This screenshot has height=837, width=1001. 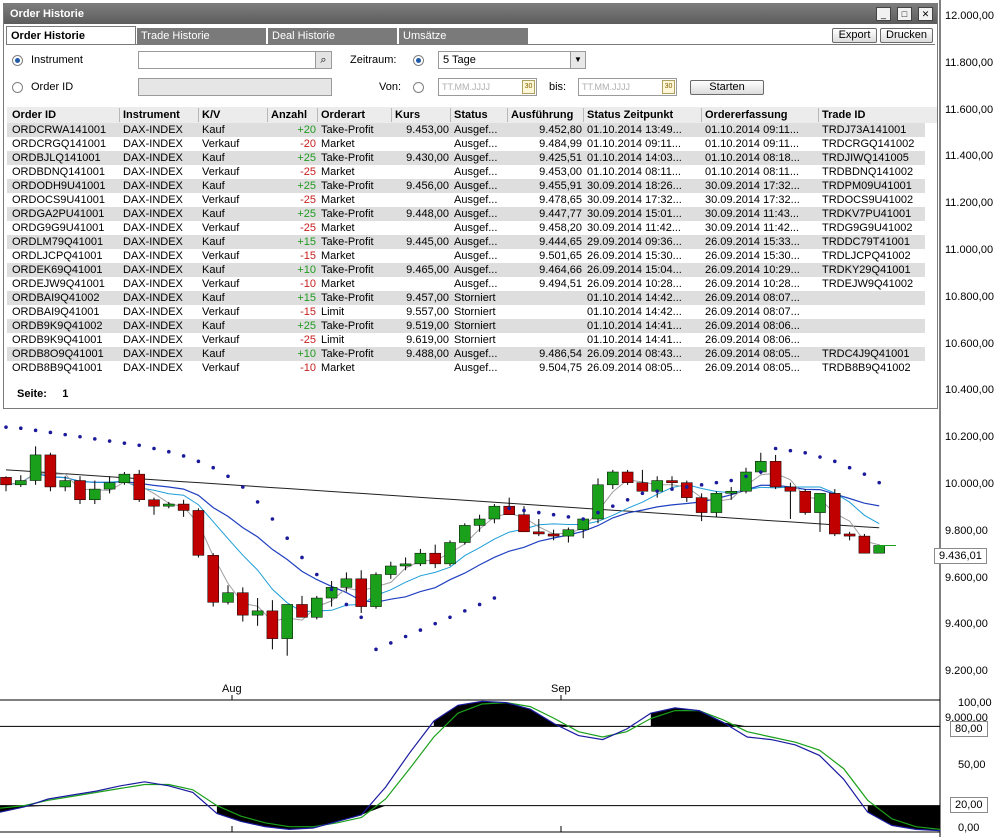 What do you see at coordinates (427, 298) in the screenshot?
I see `table-cell: 9.457,00` at bounding box center [427, 298].